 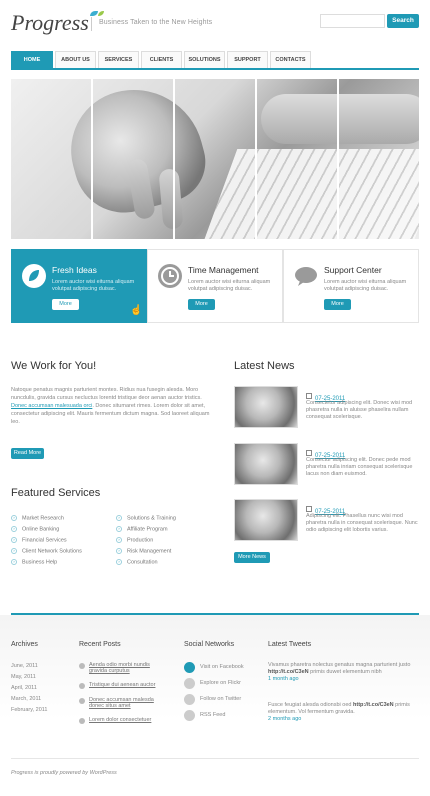 What do you see at coordinates (46, 529) in the screenshot?
I see `service-item: › Online Banking` at bounding box center [46, 529].